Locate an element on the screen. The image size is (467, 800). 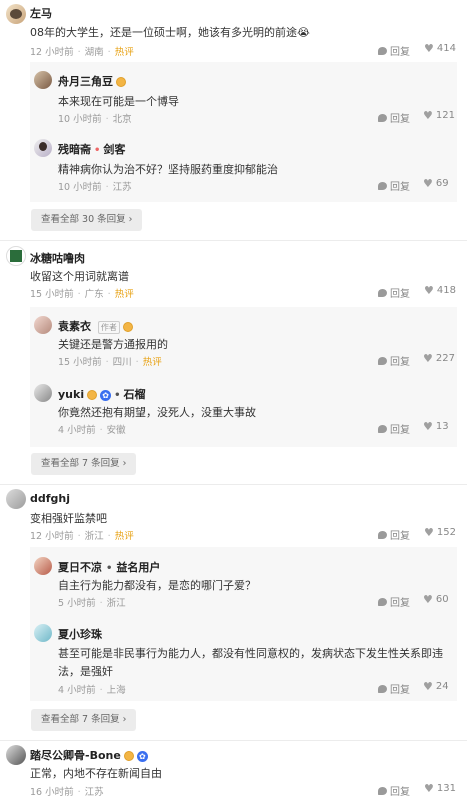
reply-meta: 4 小时前 · 上海 is located at coordinates (92, 690).